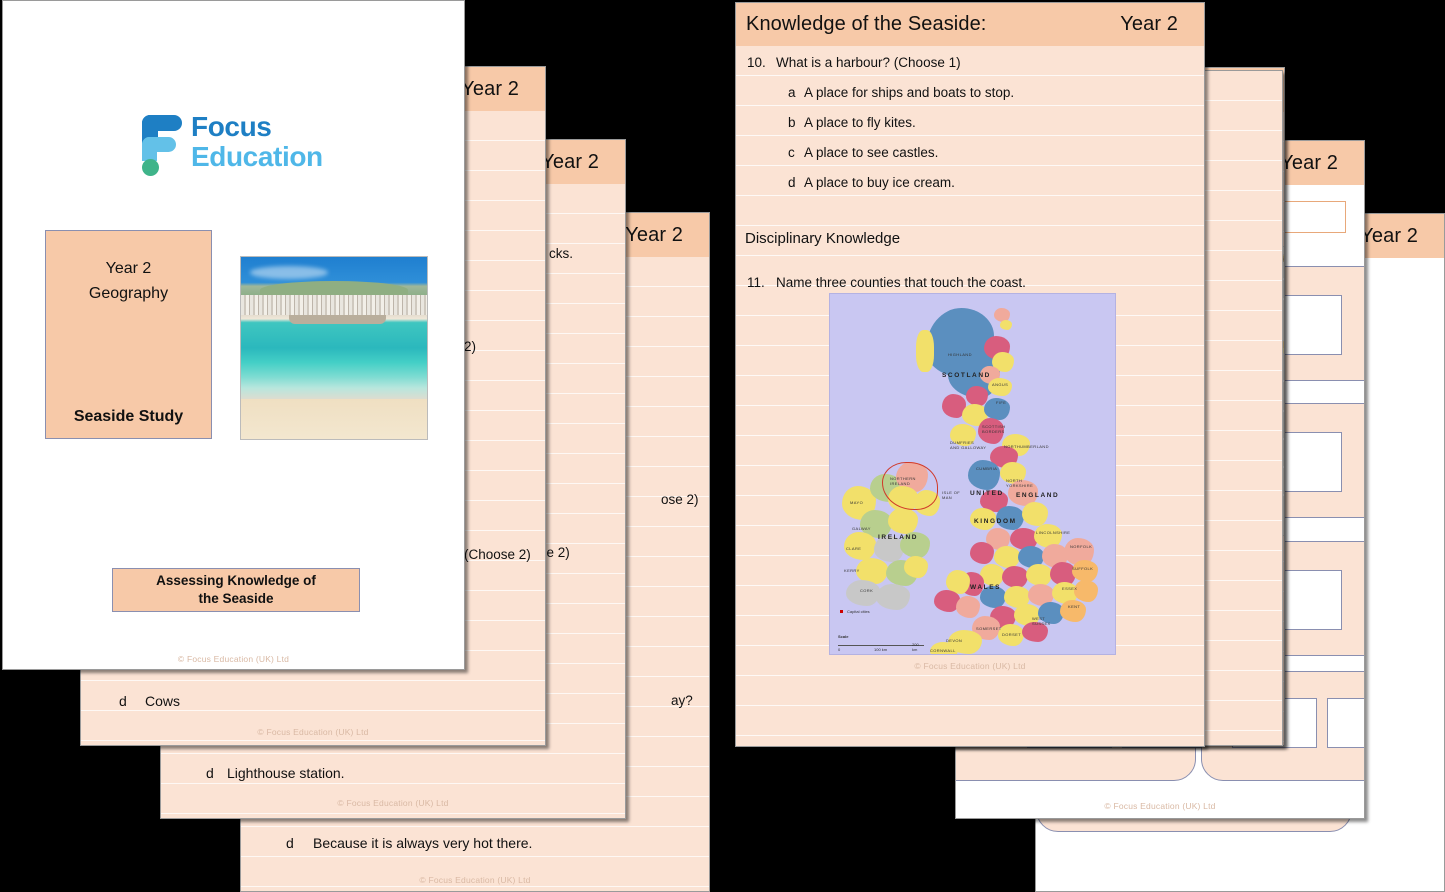  What do you see at coordinates (334, 348) in the screenshot?
I see `seaside-photo` at bounding box center [334, 348].